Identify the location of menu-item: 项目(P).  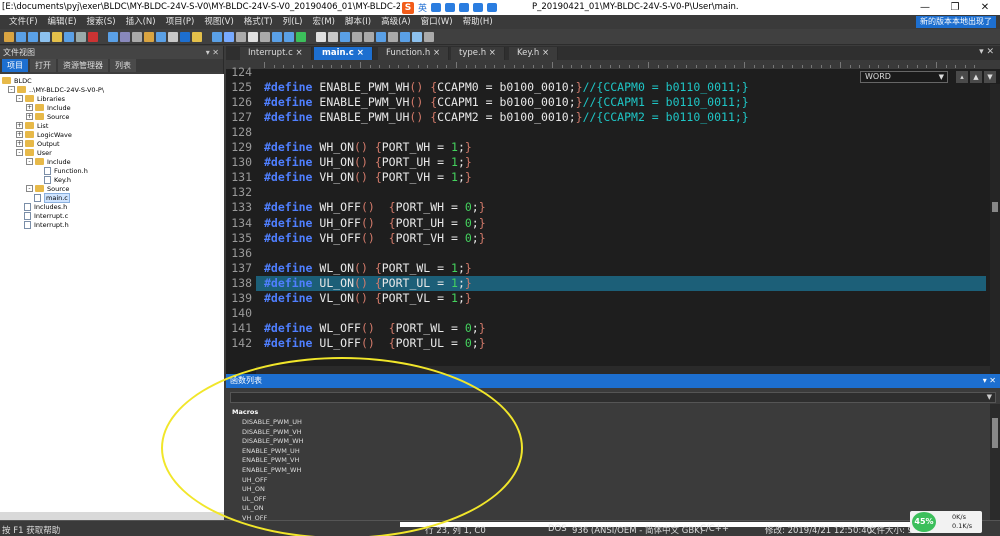
(180, 22).